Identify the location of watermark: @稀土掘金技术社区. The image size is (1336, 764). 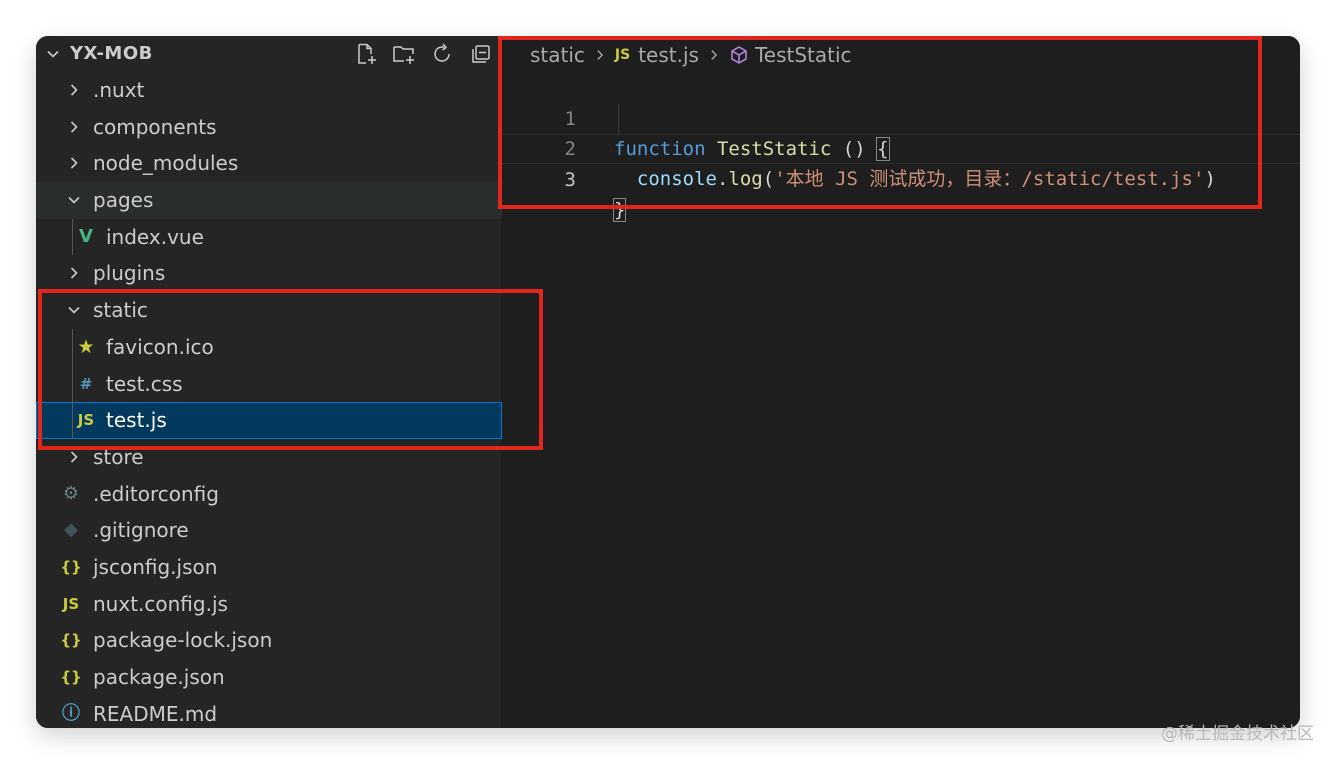
(1237, 734).